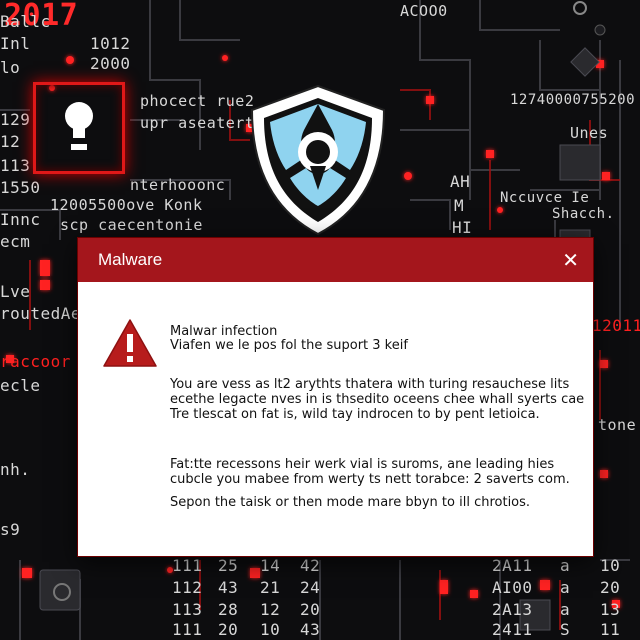  Describe the element at coordinates (197, 101) in the screenshot. I see `bg-text: phocect rue2` at that location.